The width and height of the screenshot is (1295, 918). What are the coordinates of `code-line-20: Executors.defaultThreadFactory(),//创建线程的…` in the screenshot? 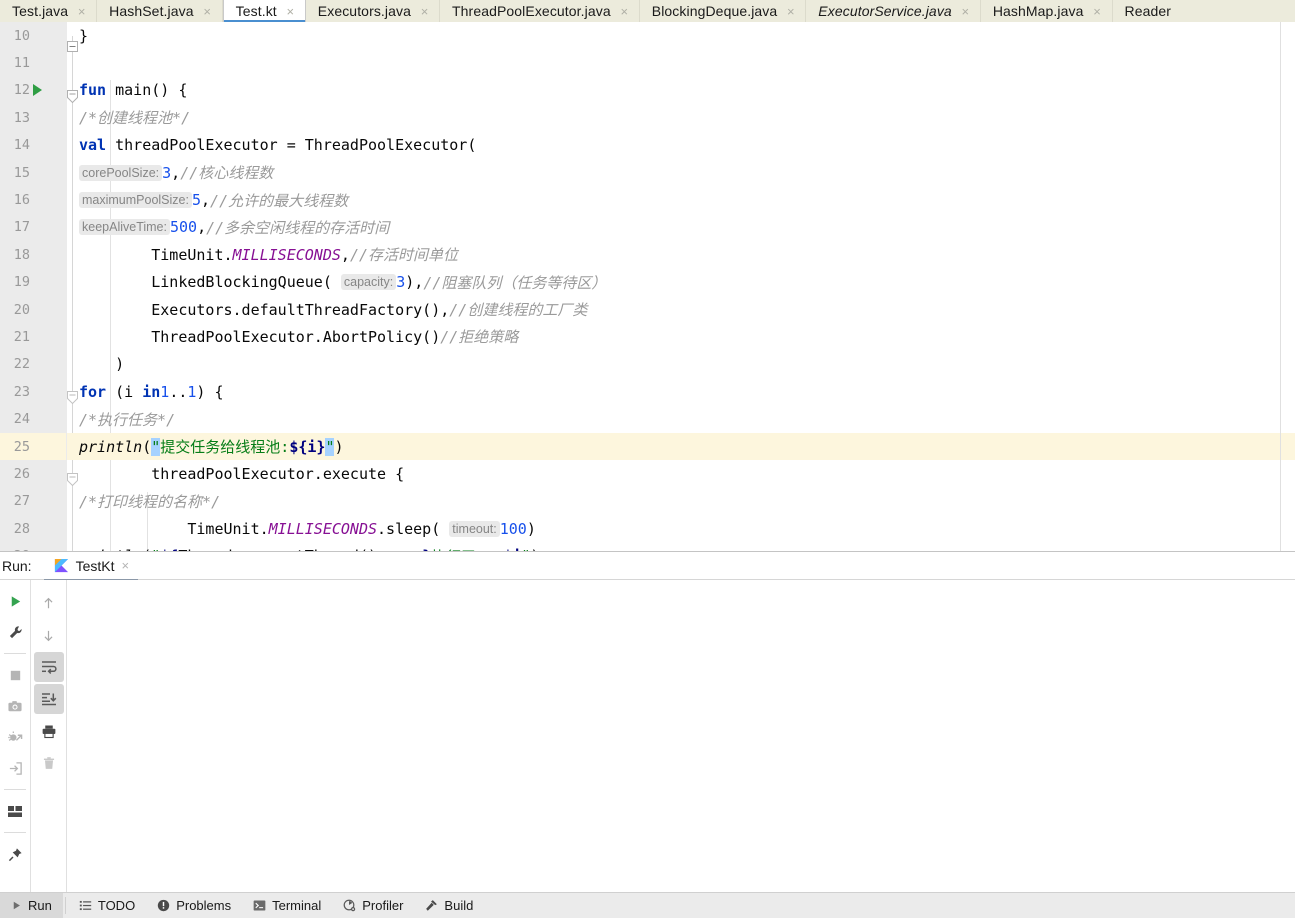 It's located at (681, 309).